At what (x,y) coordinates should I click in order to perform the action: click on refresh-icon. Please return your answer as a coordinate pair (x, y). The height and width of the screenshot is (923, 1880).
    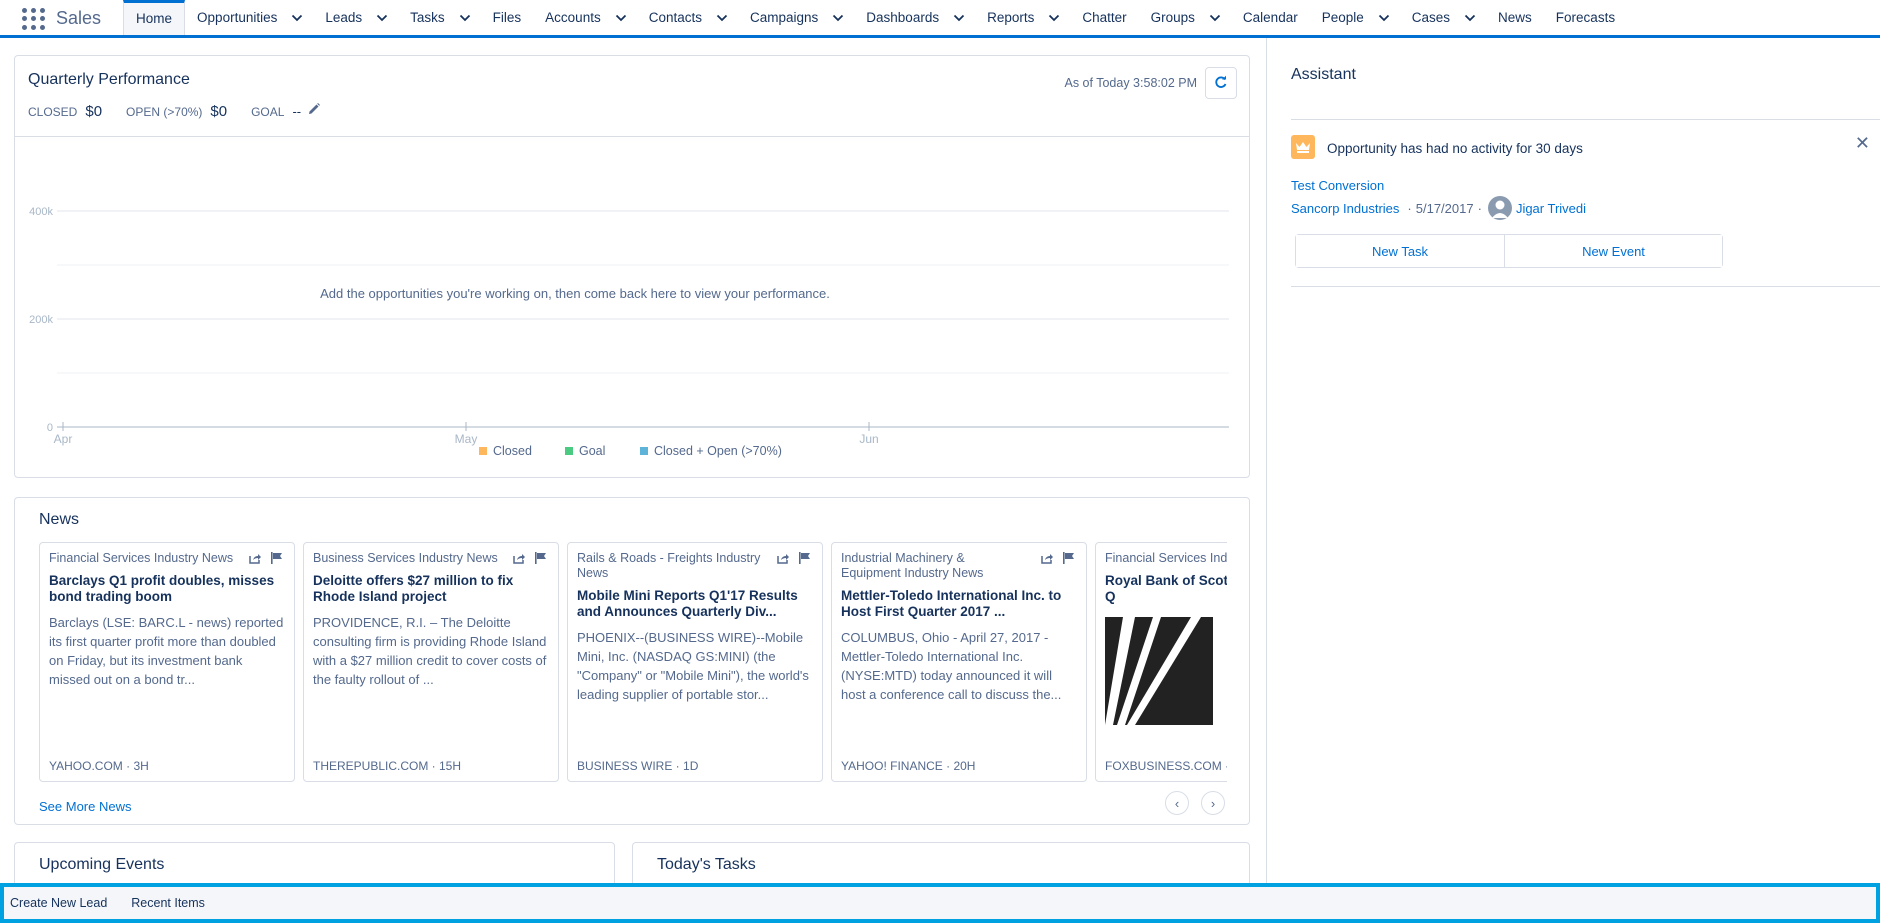
    Looking at the image, I should click on (1221, 83).